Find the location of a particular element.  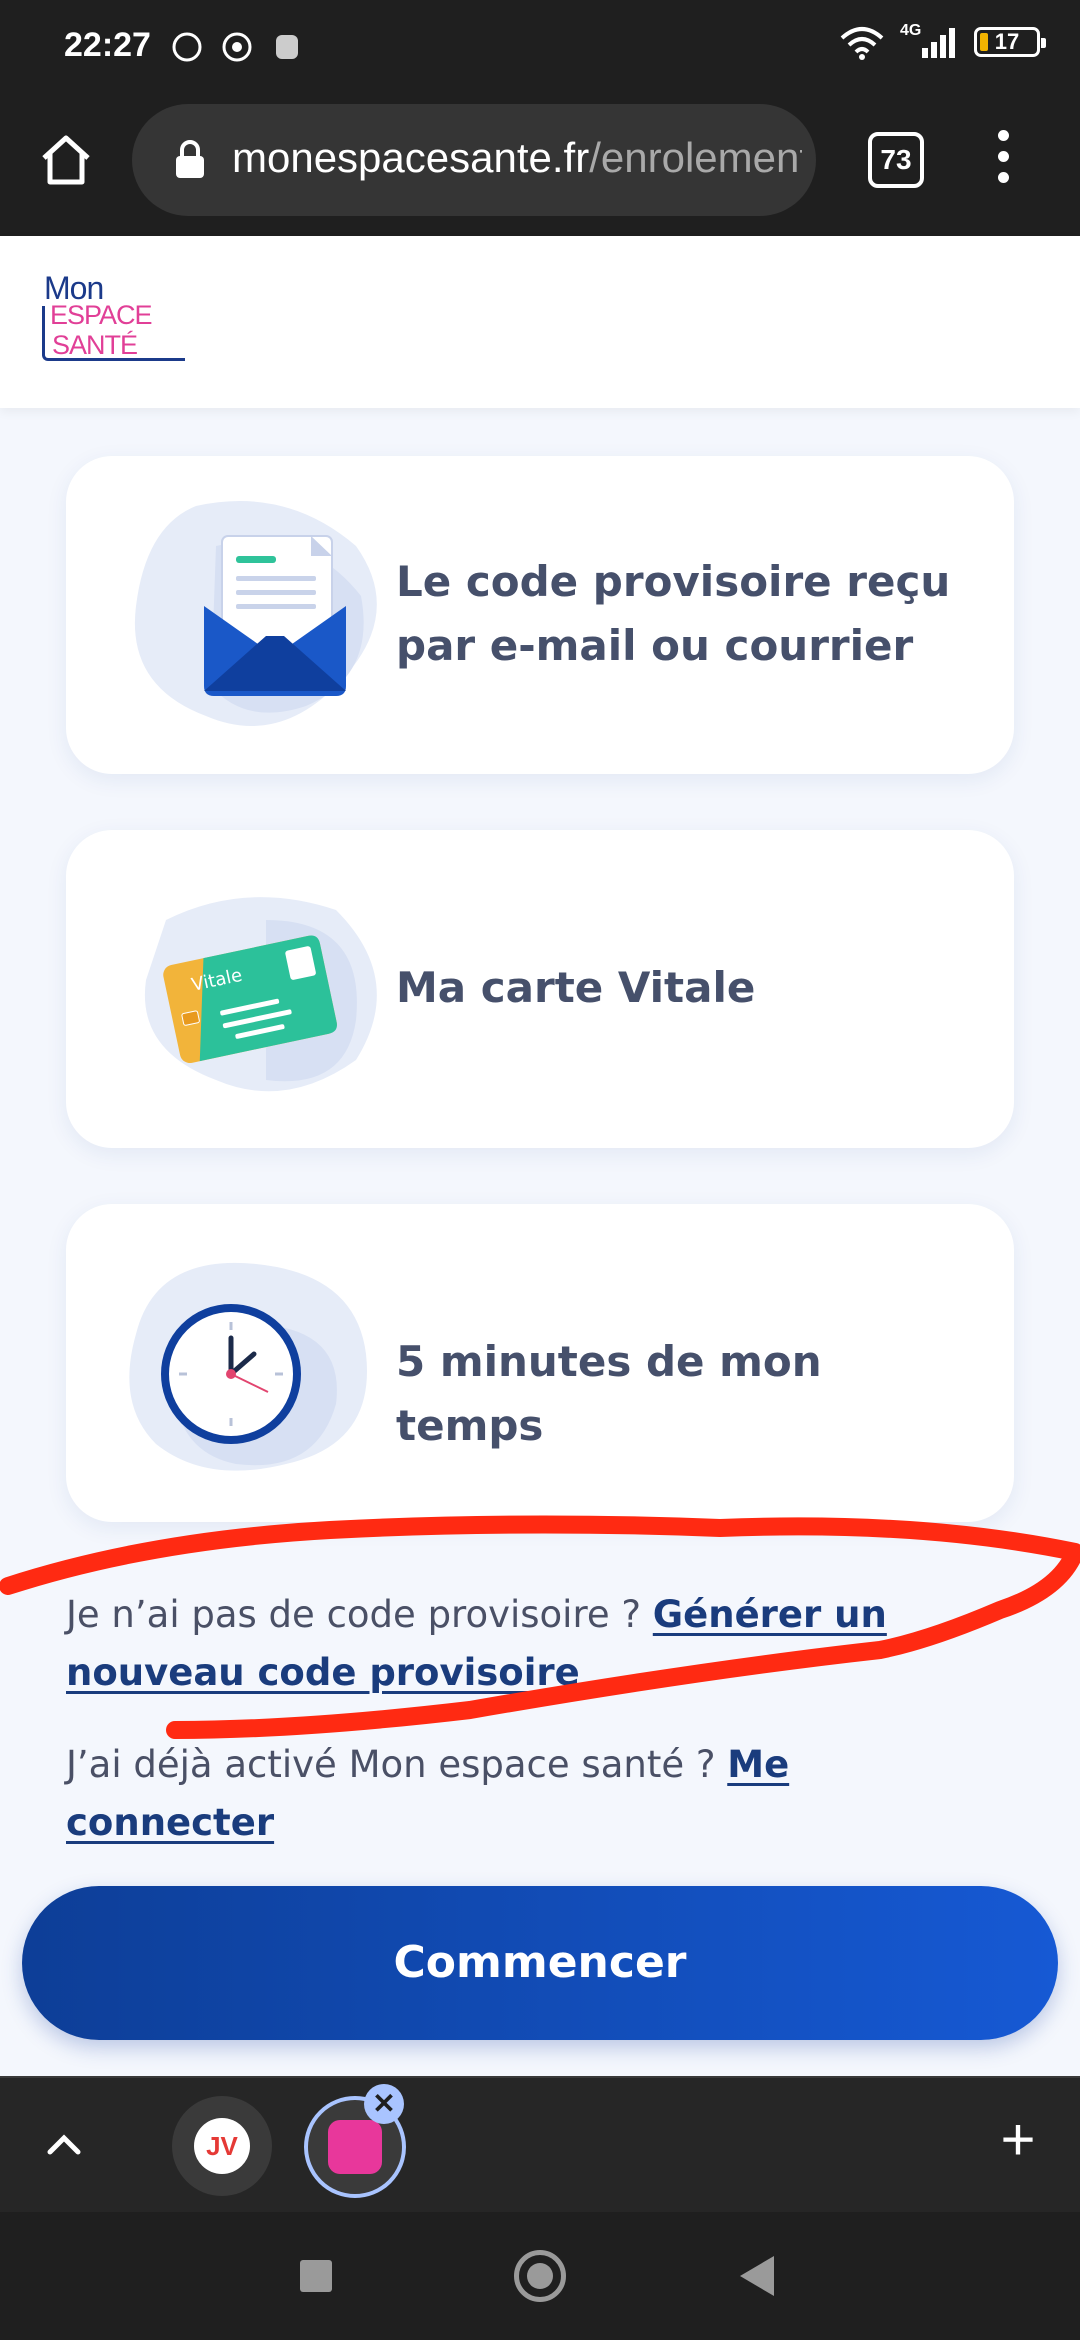

logo-line3: SANTÉ is located at coordinates (95, 345).